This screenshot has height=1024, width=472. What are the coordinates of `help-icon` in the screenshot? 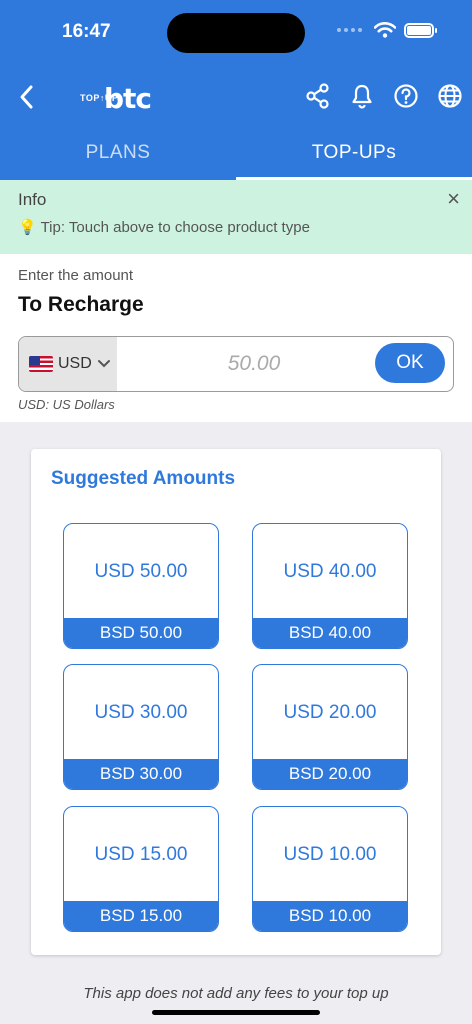 It's located at (406, 96).